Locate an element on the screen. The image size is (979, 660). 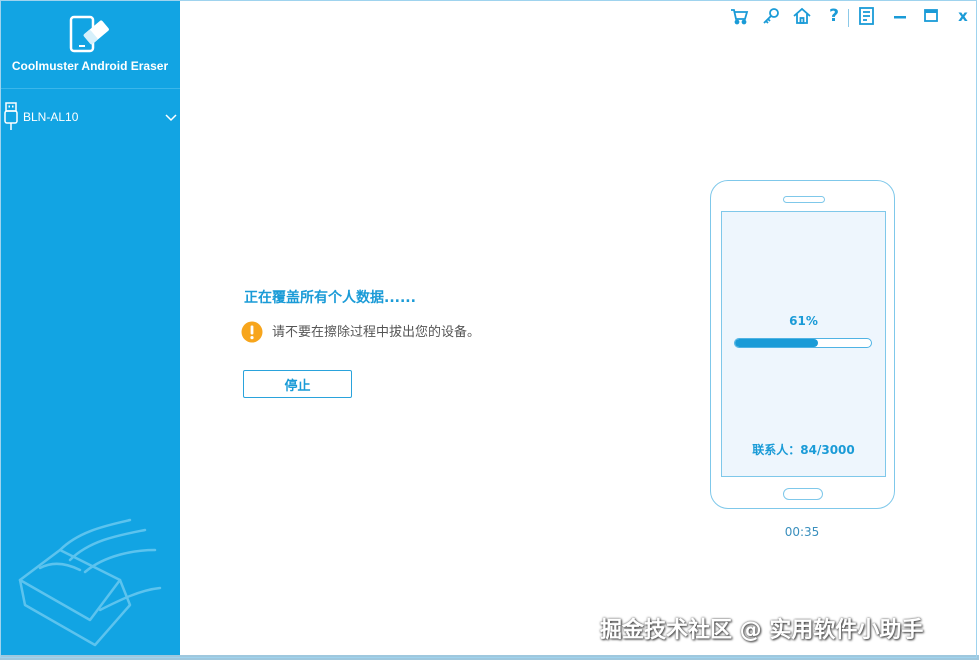
stop-button: 停止 is located at coordinates (297, 384).